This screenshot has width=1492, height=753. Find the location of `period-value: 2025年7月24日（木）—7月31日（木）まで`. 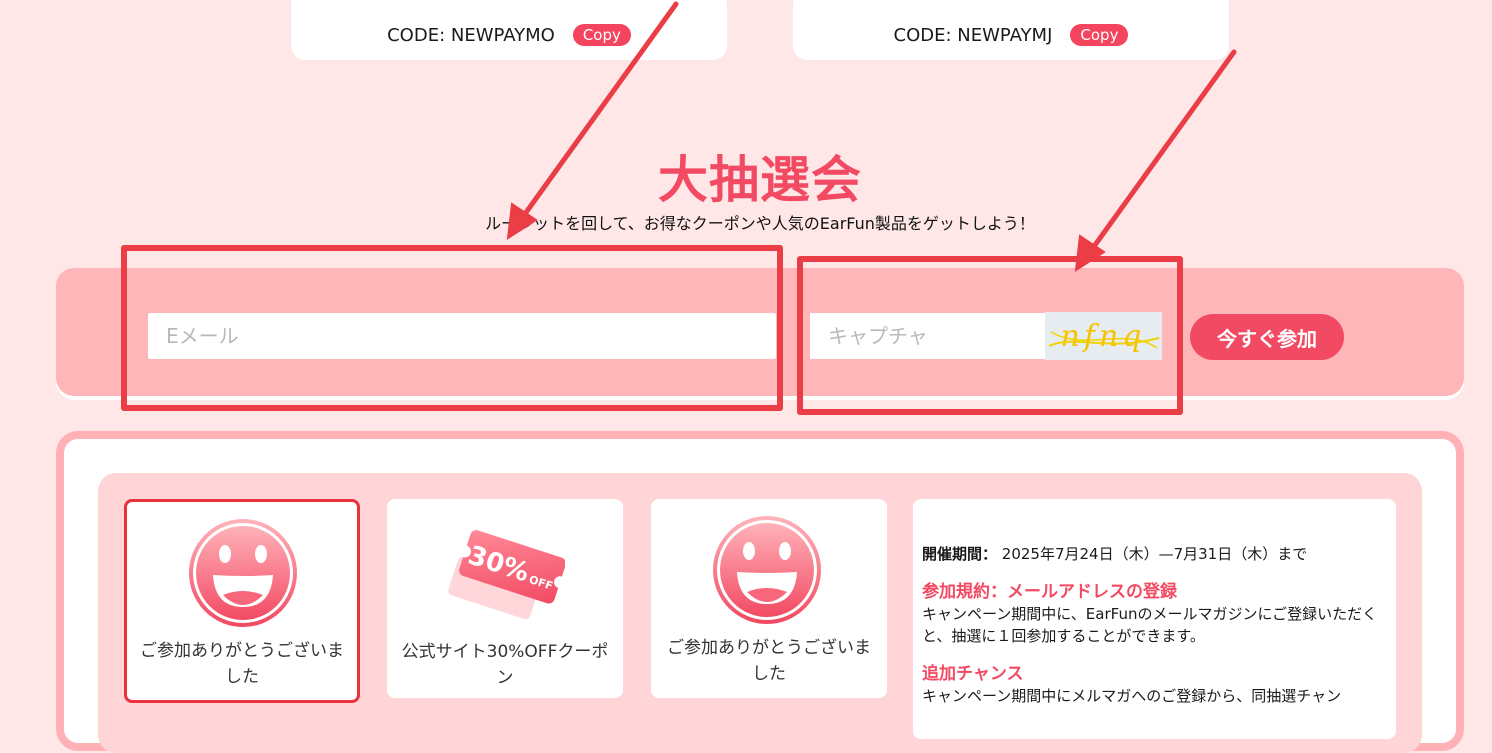

period-value: 2025年7月24日（木）—7月31日（木）まで is located at coordinates (1152, 554).